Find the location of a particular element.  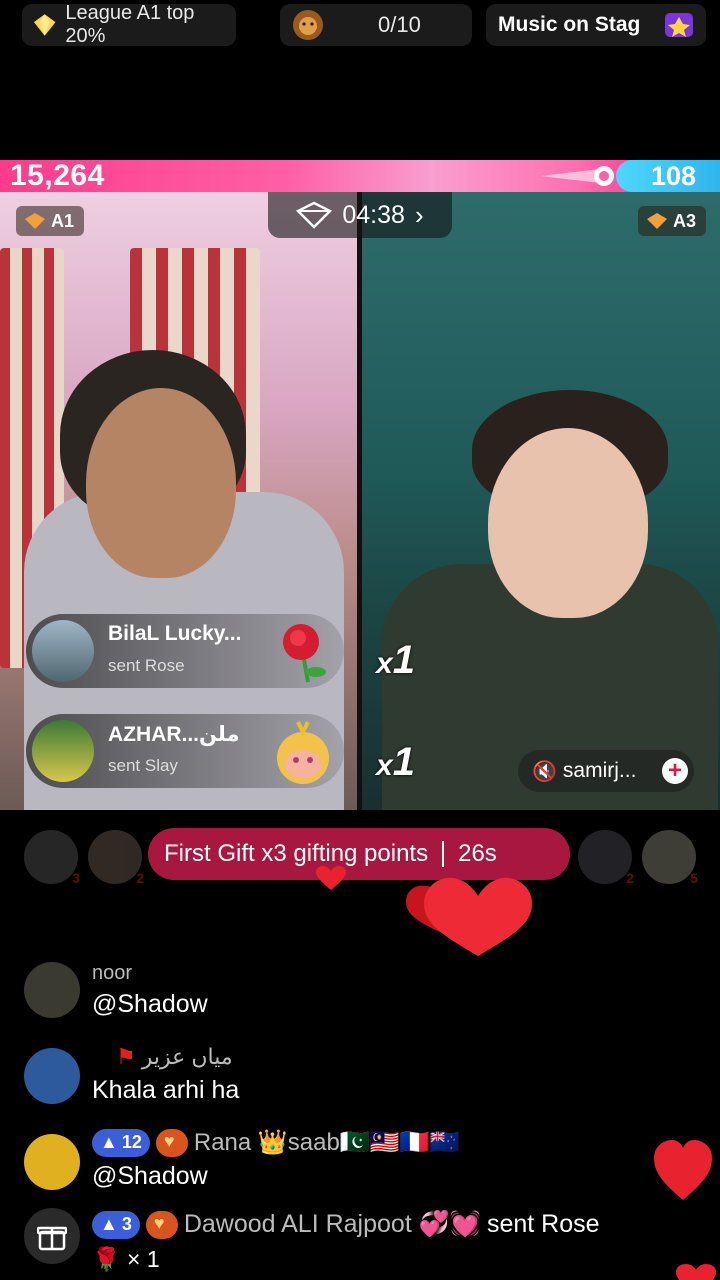

battle-timer: 04:38 › is located at coordinates (360, 215).